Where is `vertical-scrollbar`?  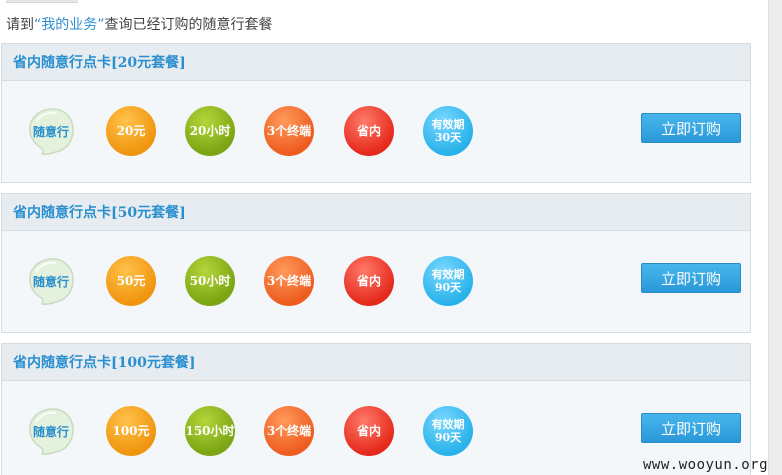 vertical-scrollbar is located at coordinates (775, 237).